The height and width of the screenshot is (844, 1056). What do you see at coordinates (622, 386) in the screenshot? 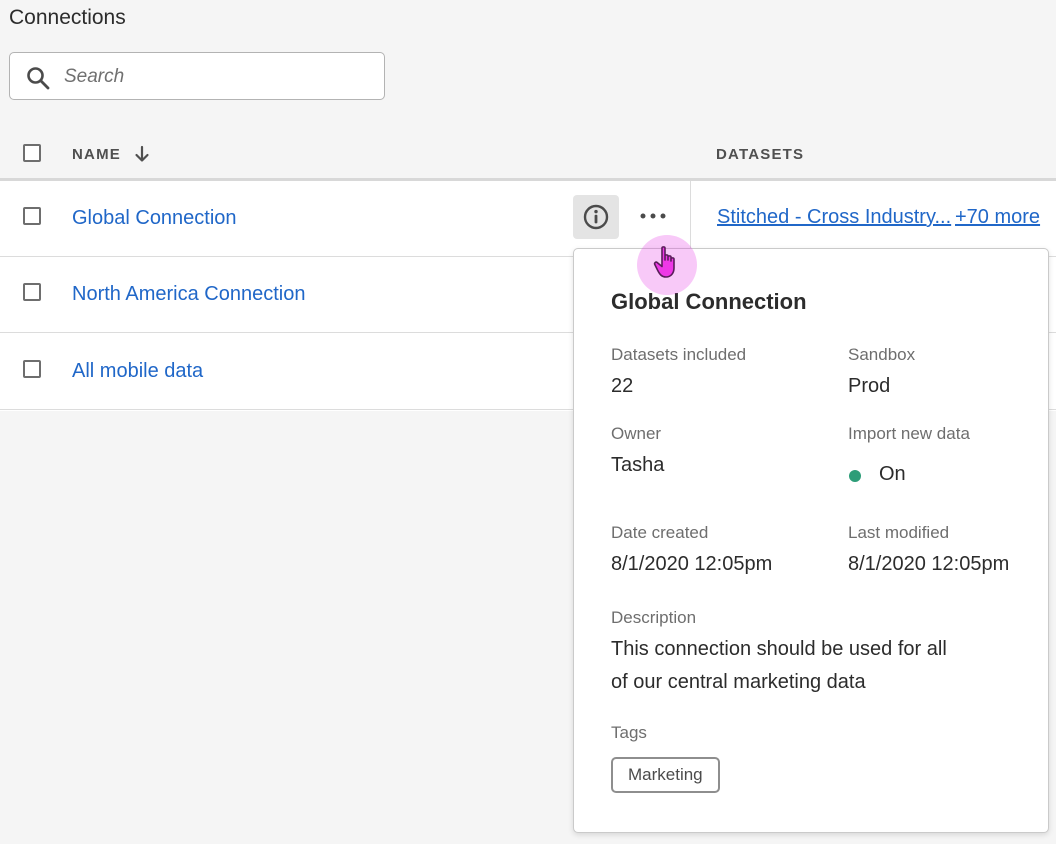
I see `datasets-included-value: 22` at bounding box center [622, 386].